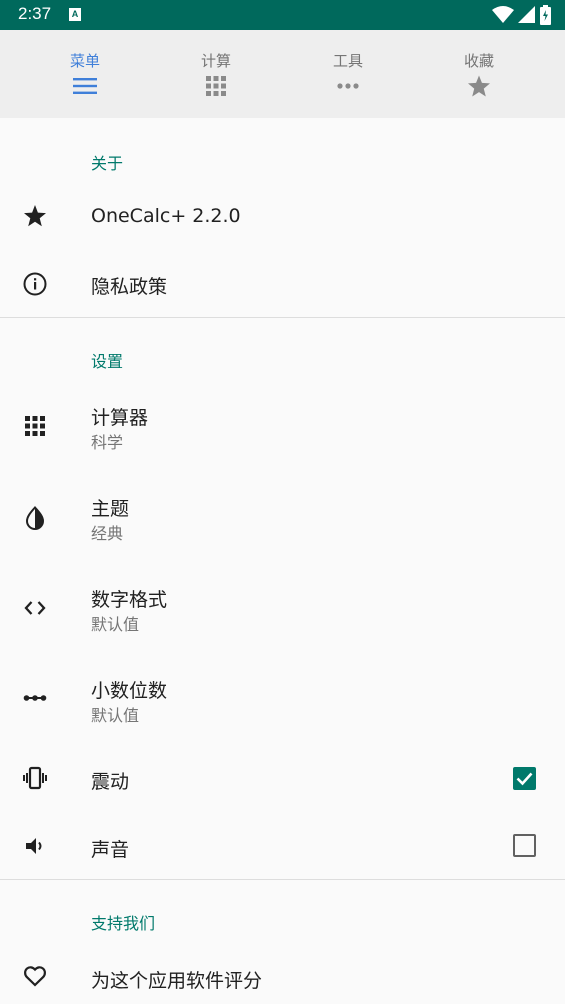 The width and height of the screenshot is (565, 1004). Describe the element at coordinates (110, 850) in the screenshot. I see `item-sound-title: 声音` at that location.